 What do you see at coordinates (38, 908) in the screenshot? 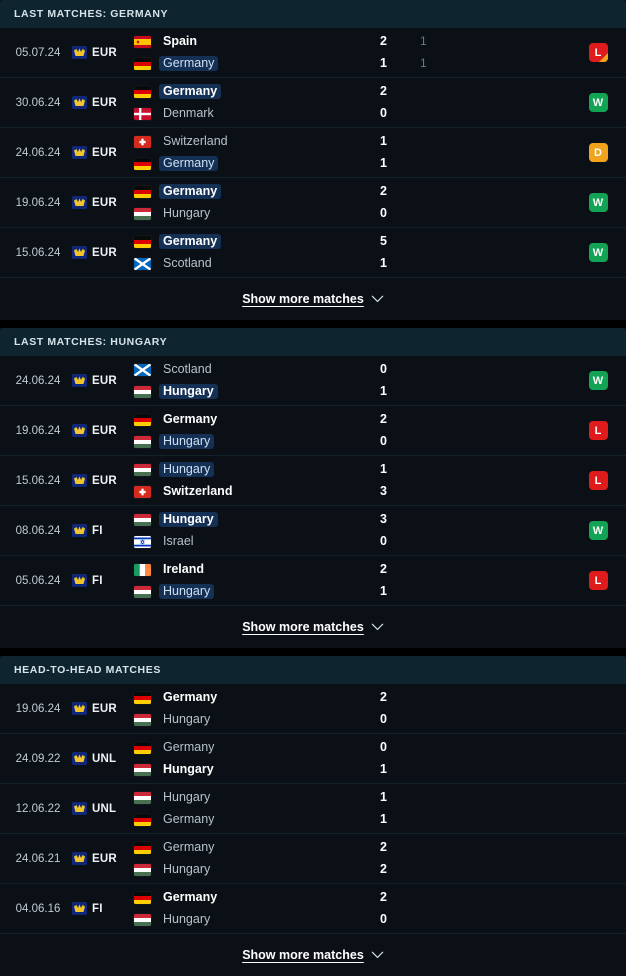
I see `match-date: 04.06.16` at bounding box center [38, 908].